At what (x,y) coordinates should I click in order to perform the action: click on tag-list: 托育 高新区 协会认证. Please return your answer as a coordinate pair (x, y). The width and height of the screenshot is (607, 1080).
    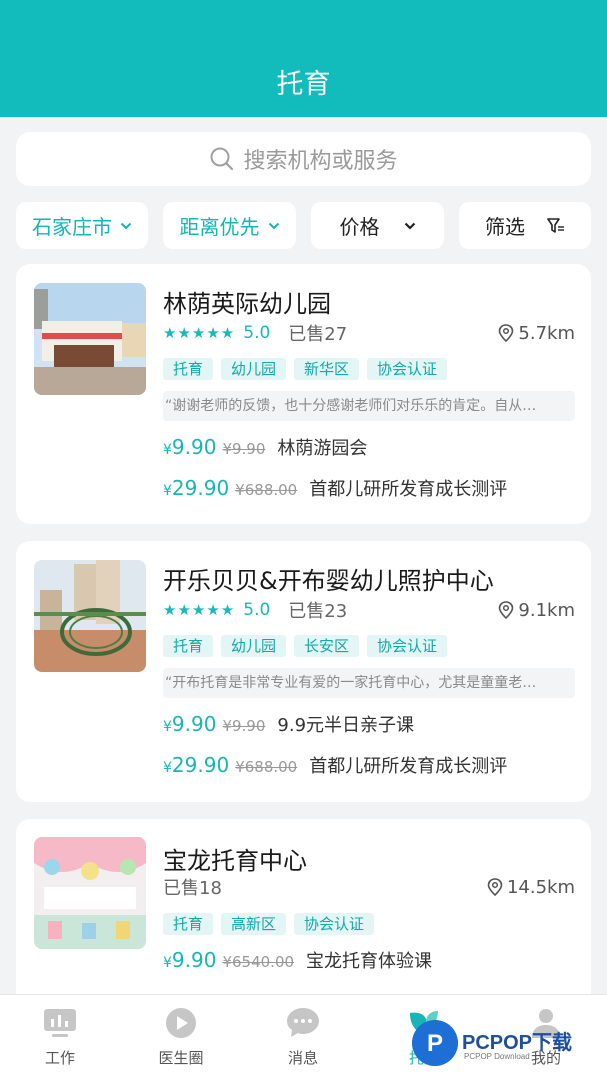
    Looking at the image, I should click on (272, 924).